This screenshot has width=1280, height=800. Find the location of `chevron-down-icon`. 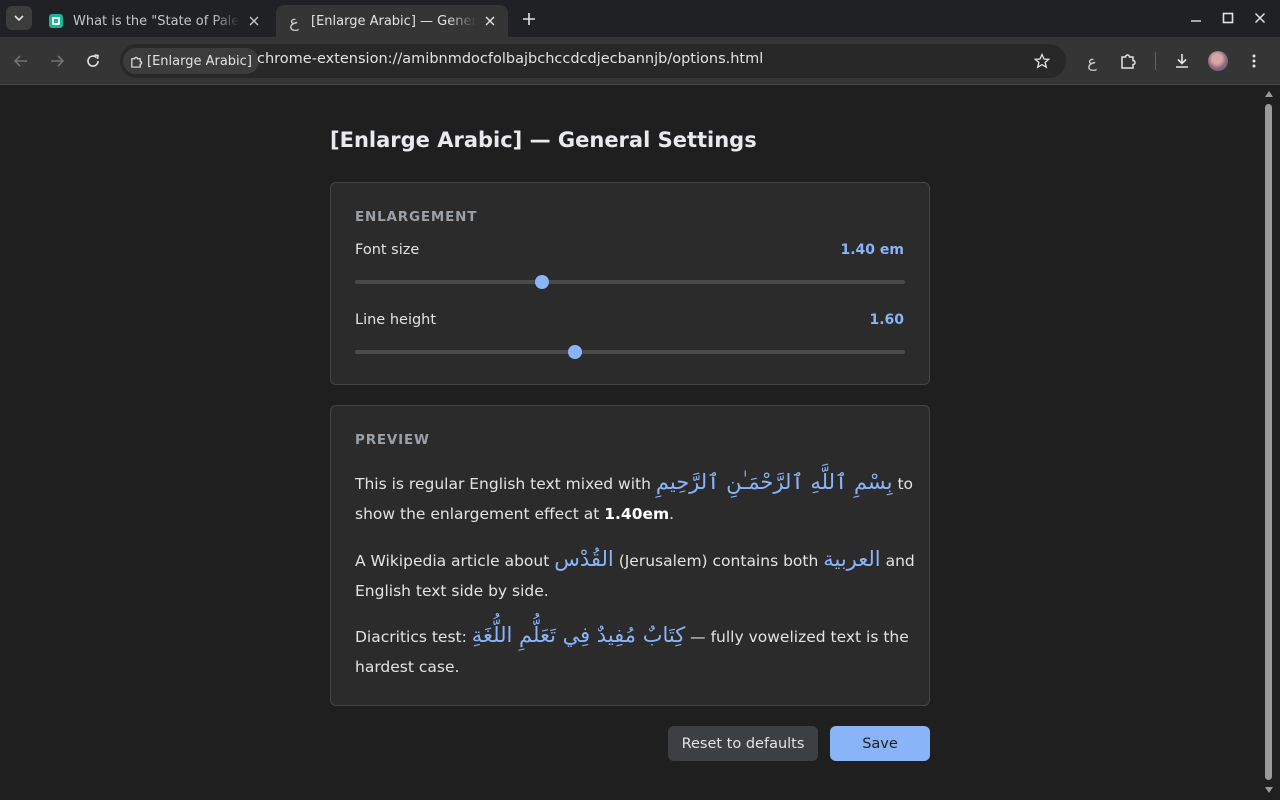

chevron-down-icon is located at coordinates (19, 18).